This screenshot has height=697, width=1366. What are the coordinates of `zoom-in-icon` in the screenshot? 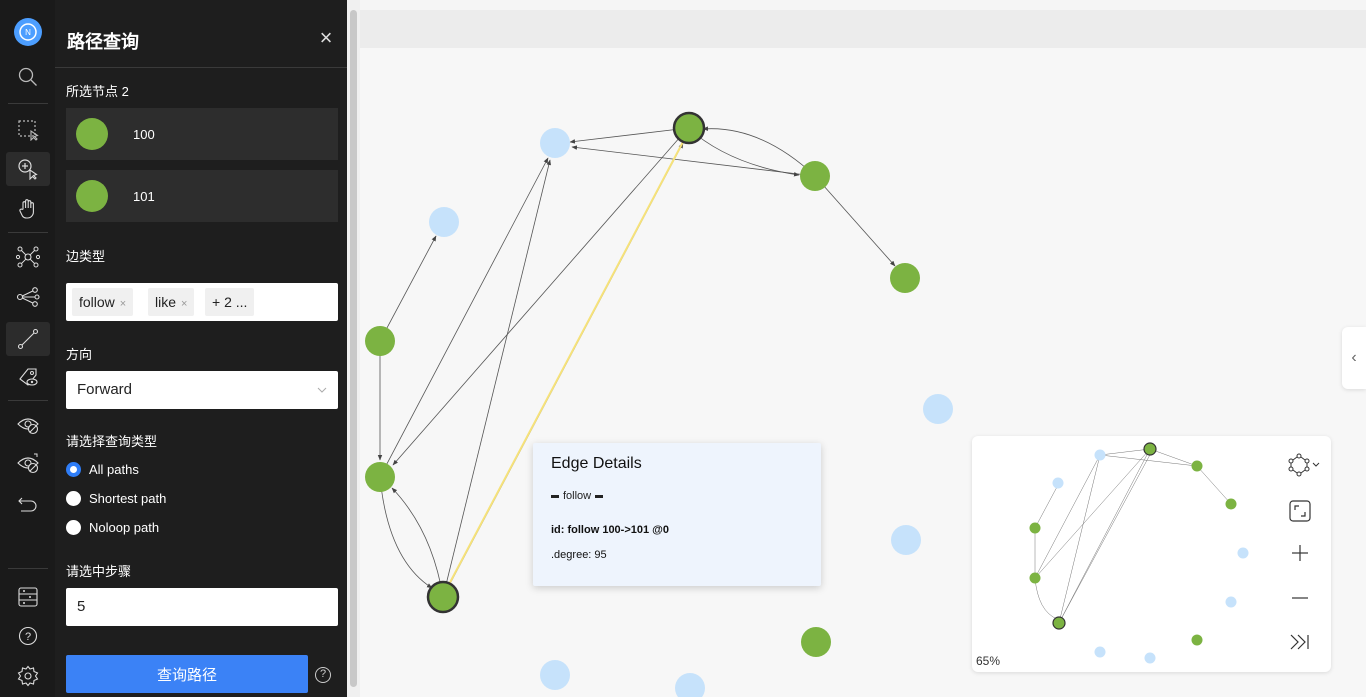 It's located at (1300, 553).